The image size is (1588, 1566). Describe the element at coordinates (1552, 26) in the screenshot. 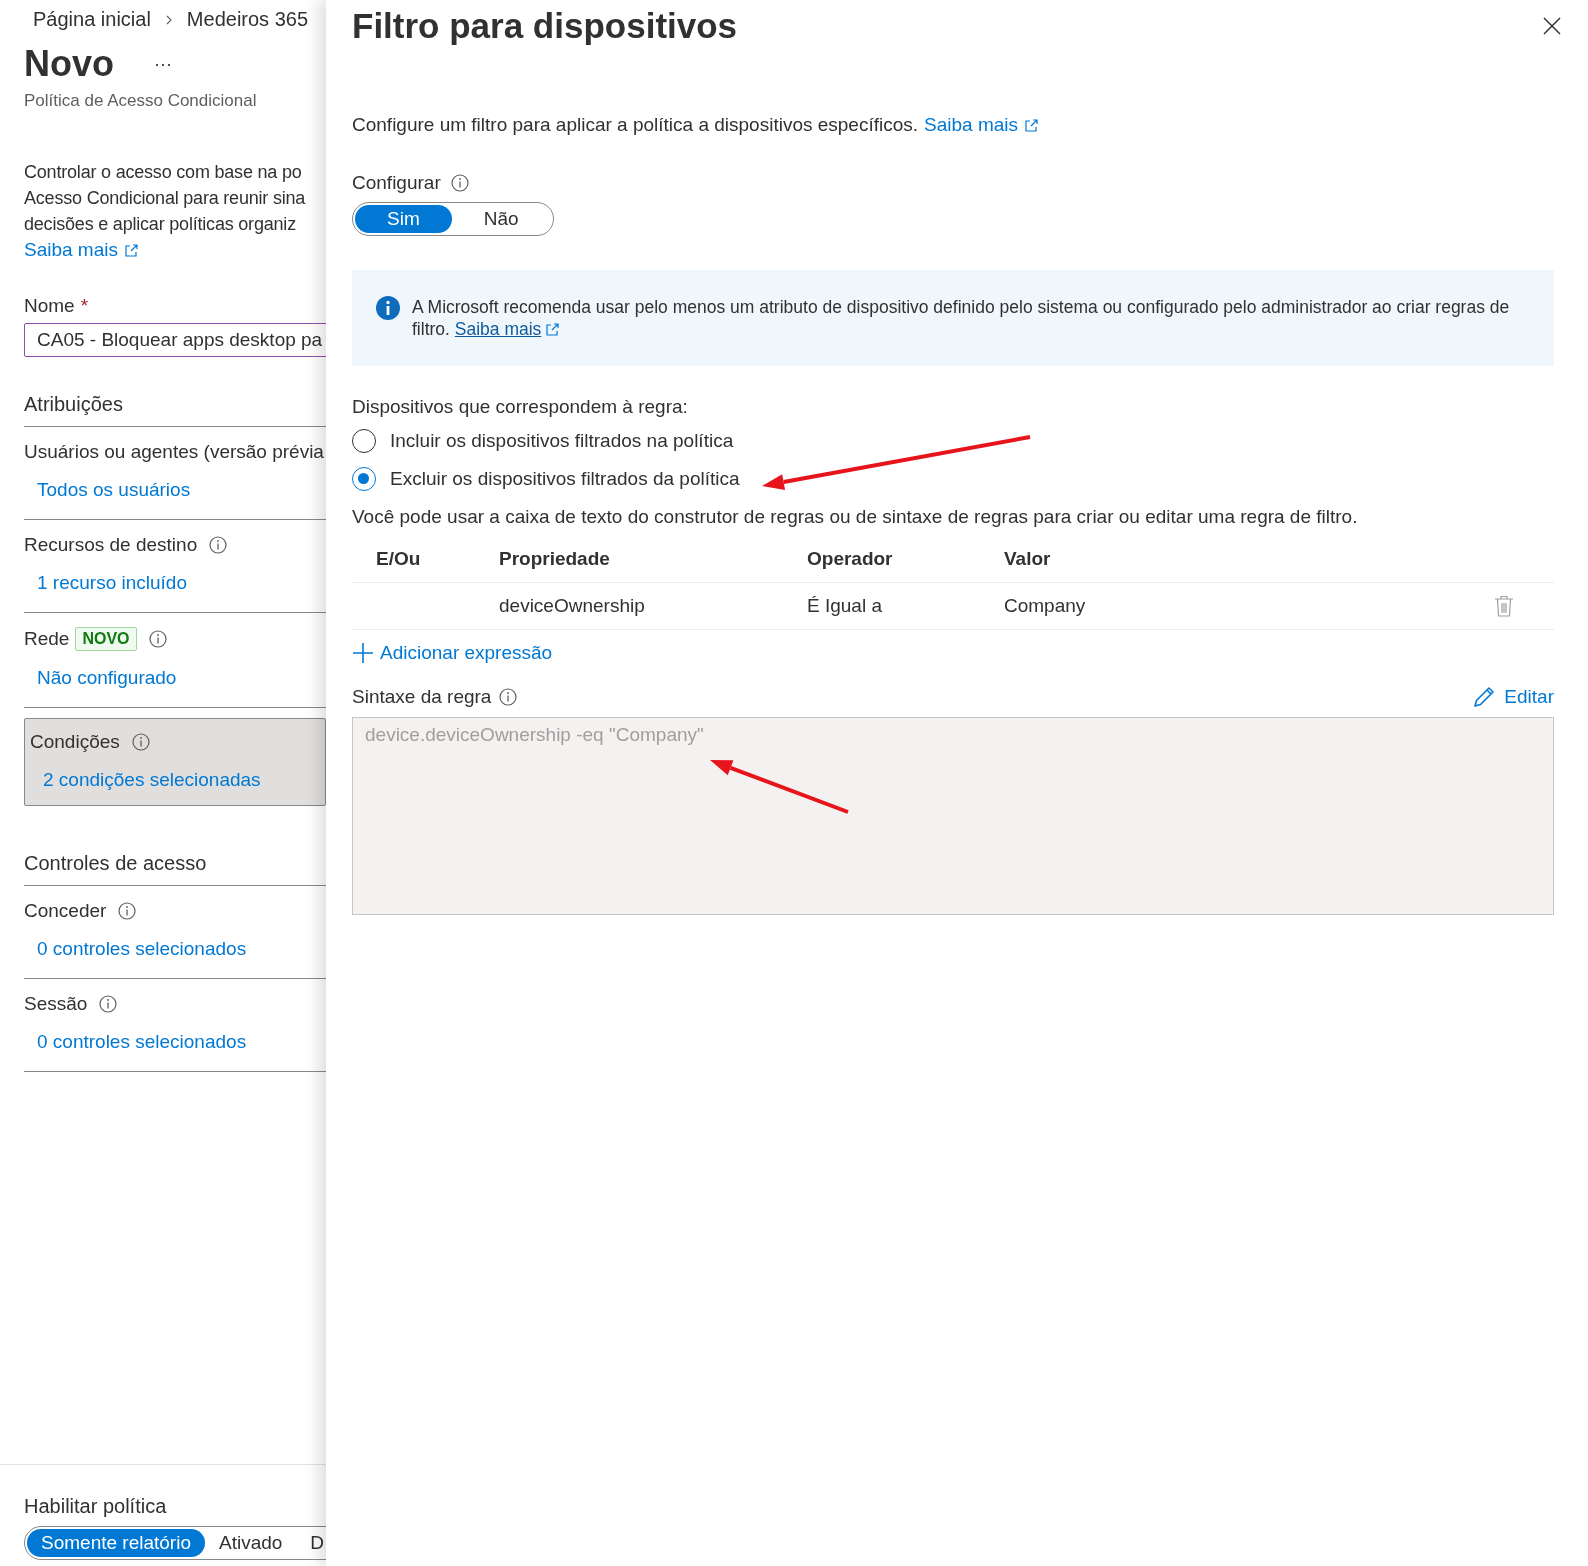

I see `close-icon` at that location.